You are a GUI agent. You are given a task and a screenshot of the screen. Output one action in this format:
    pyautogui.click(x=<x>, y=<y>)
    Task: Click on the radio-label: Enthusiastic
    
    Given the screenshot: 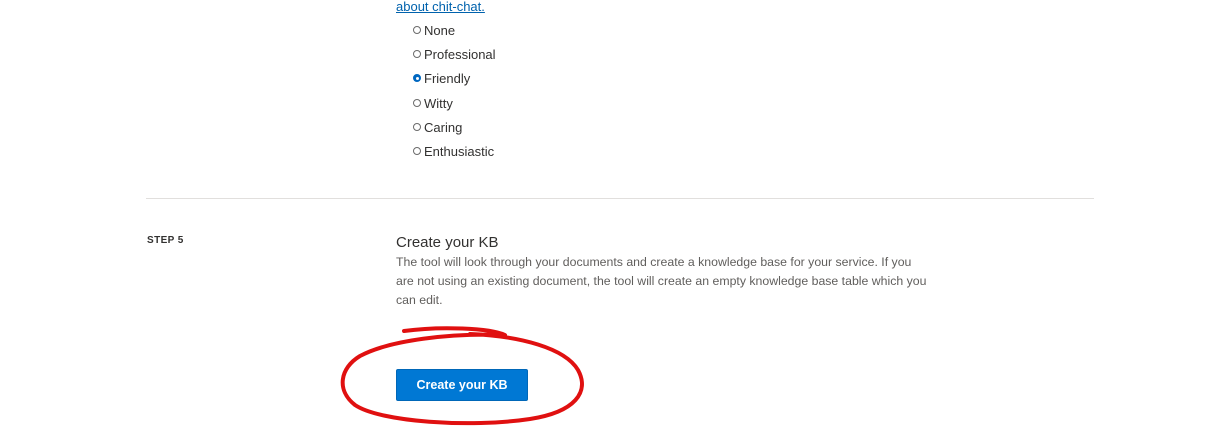 What is the action you would take?
    pyautogui.click(x=459, y=152)
    